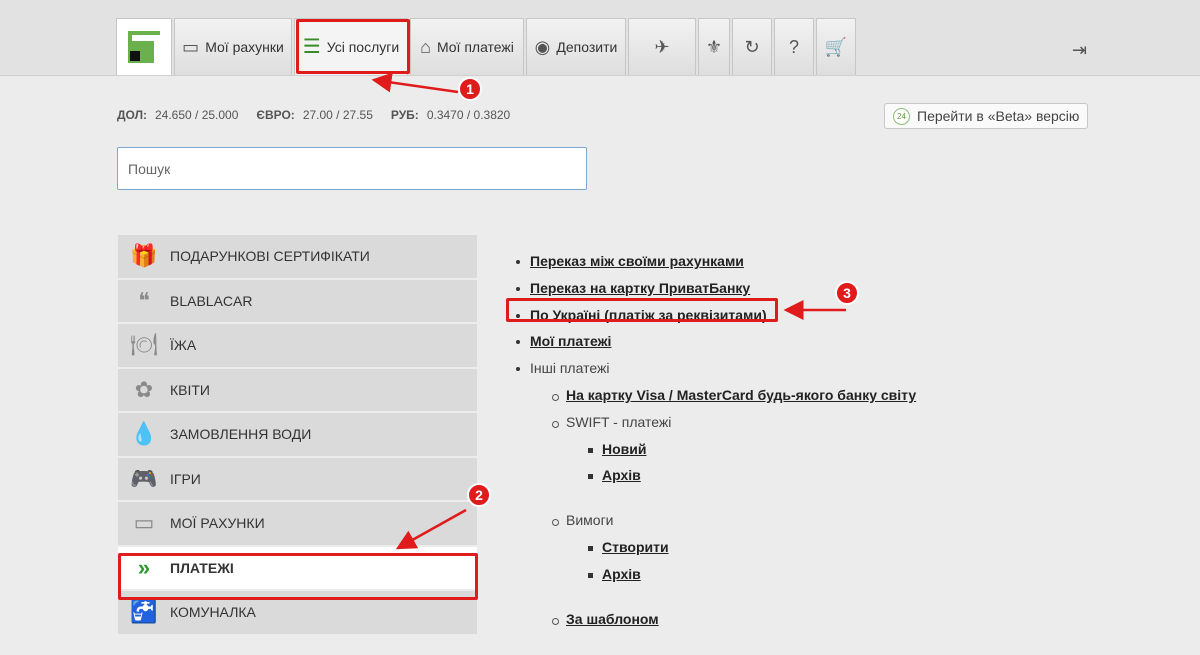 The image size is (1200, 655). I want to click on nav-shop: 🛒, so click(836, 46).